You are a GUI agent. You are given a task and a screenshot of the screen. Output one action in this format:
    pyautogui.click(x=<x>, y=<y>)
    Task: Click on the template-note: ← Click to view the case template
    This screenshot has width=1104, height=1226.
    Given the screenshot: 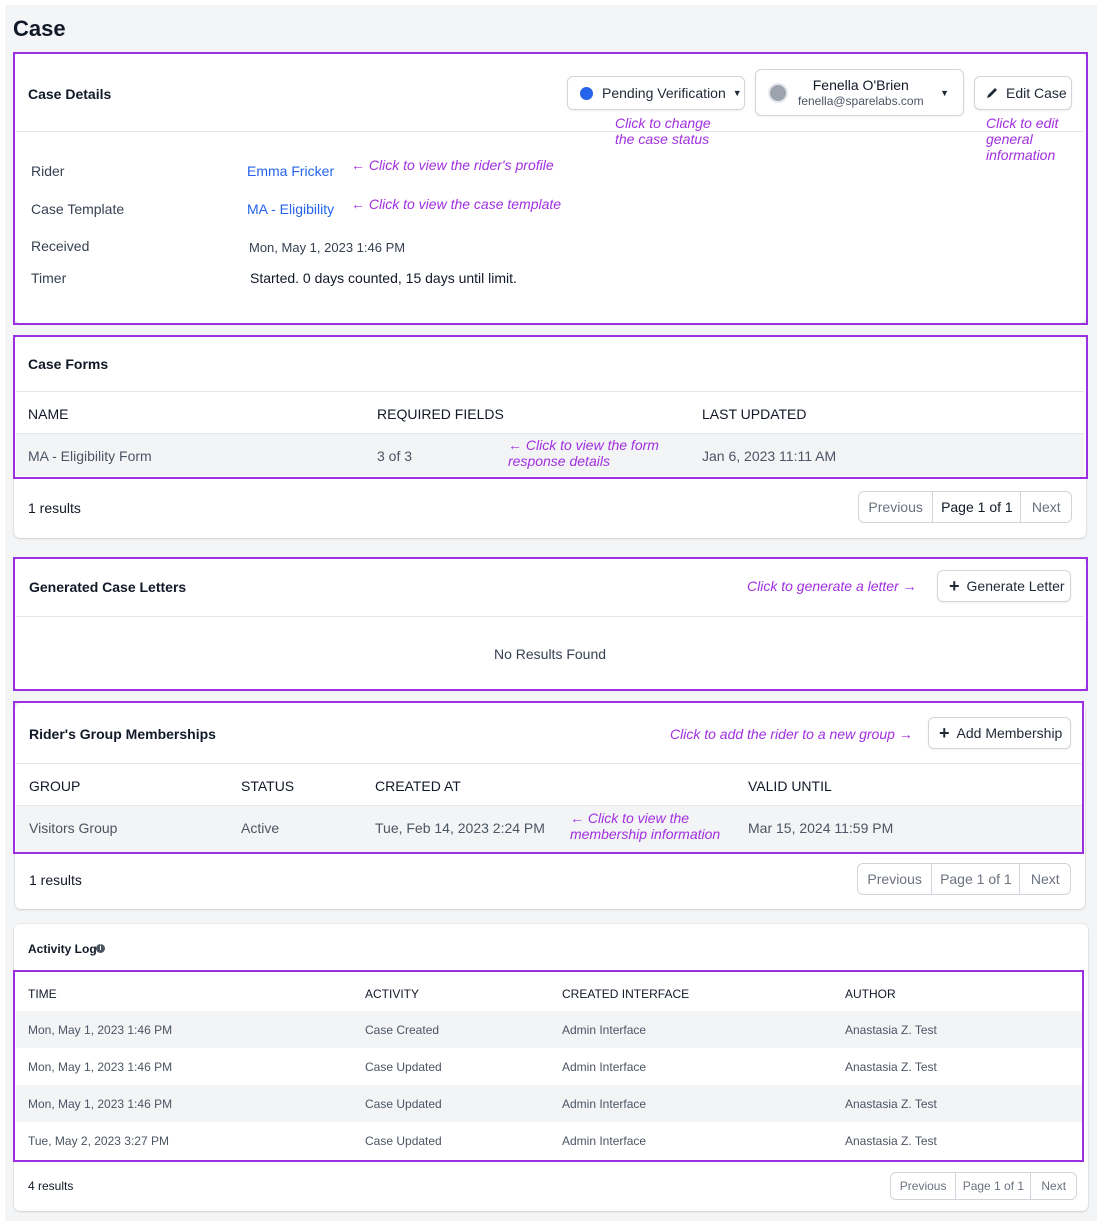 What is the action you would take?
    pyautogui.click(x=456, y=204)
    